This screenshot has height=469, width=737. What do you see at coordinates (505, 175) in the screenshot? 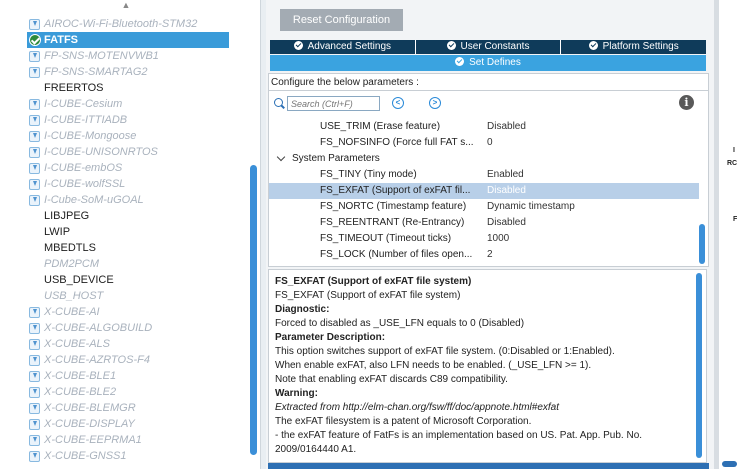
I see `parameter-value: Enabled` at bounding box center [505, 175].